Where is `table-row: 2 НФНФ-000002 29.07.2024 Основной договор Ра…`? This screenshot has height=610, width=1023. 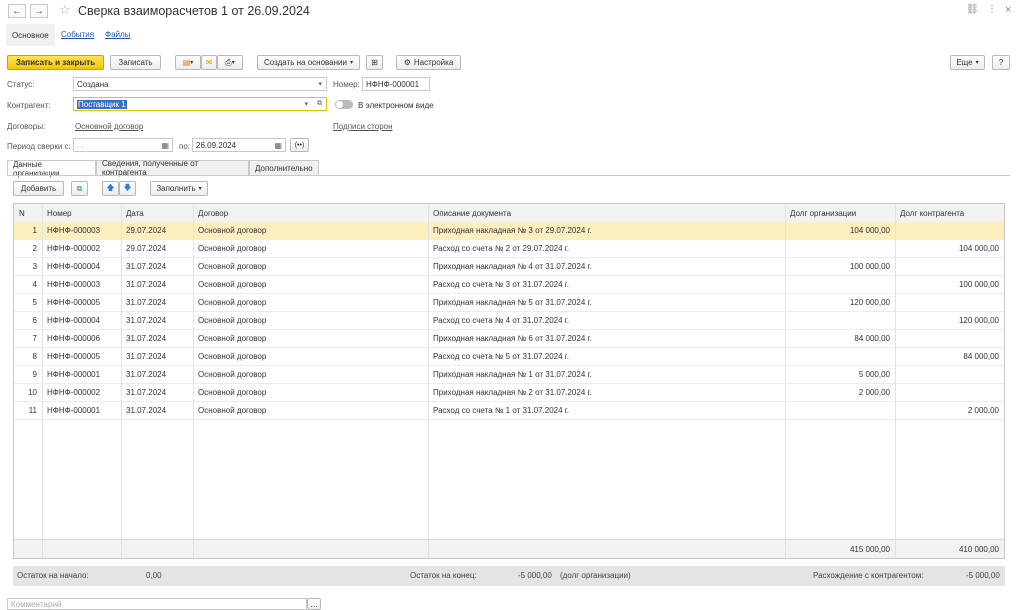
table-row: 2 НФНФ-000002 29.07.2024 Основной договор Ра… is located at coordinates (509, 249).